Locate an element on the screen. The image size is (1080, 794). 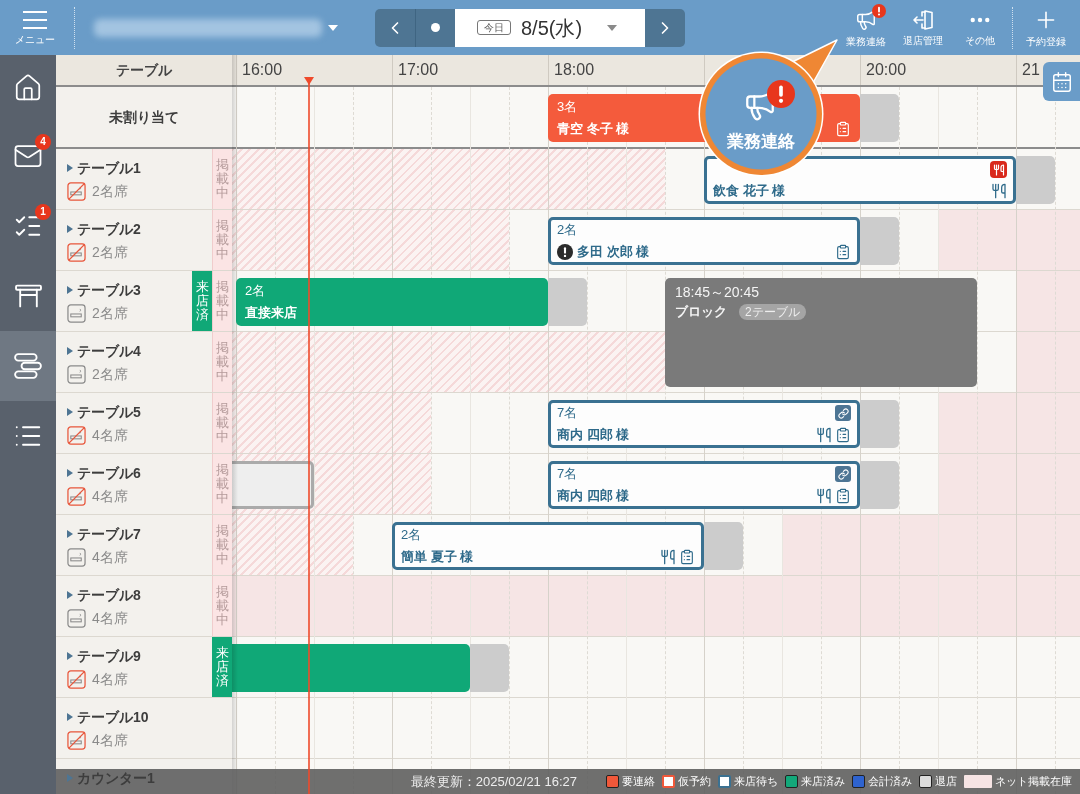
tooltip-label: 業務連絡 is located at coordinates (761, 142).